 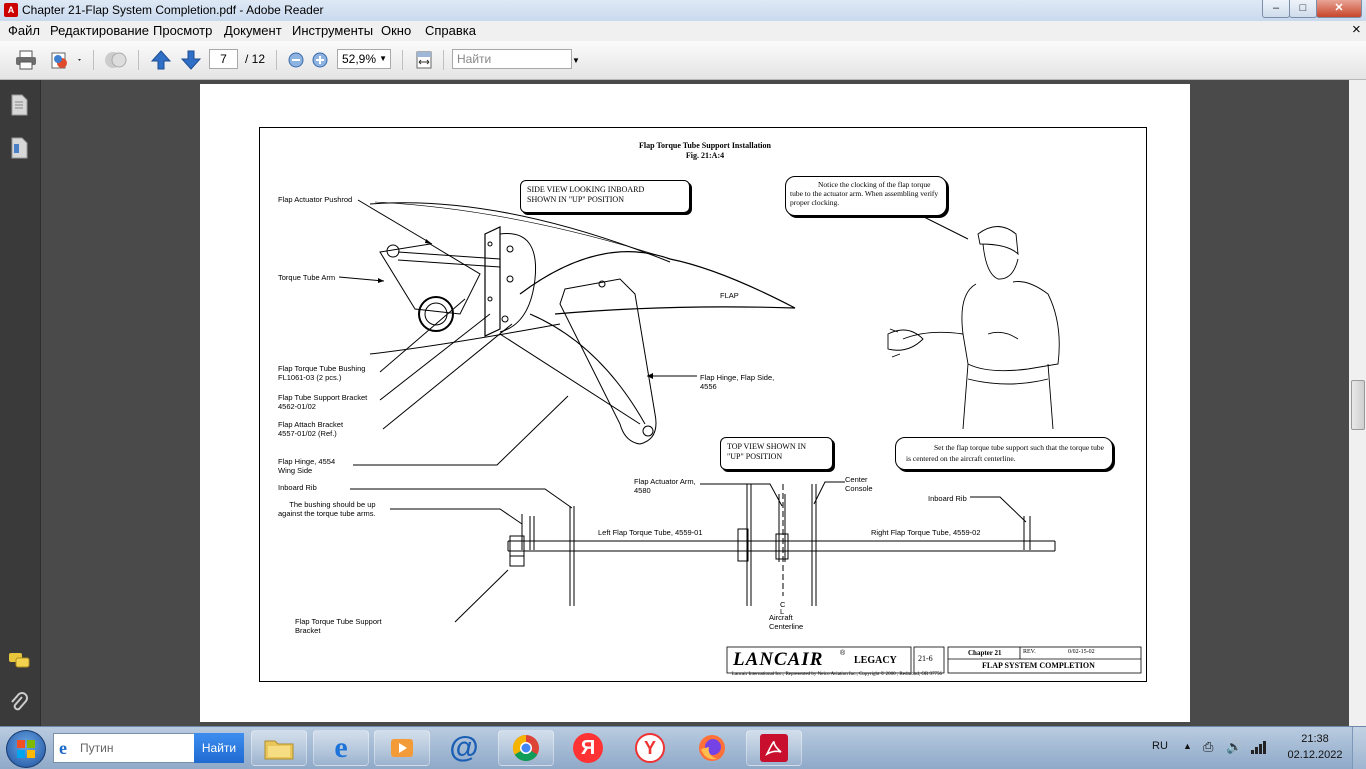 I want to click on taskbar-chrome, so click(x=526, y=748).